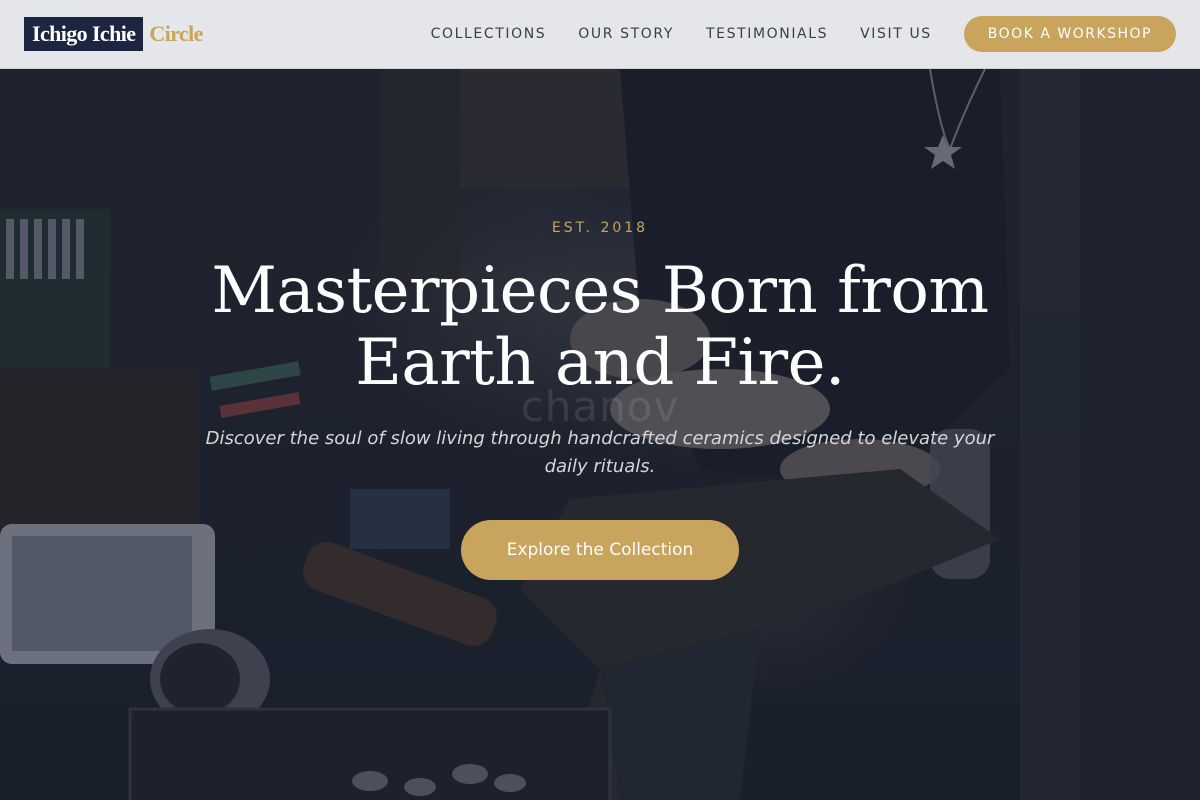 This screenshot has width=1200, height=800. What do you see at coordinates (600, 327) in the screenshot?
I see `hero-headline: Masterpieces Born from Earth and Fire.` at bounding box center [600, 327].